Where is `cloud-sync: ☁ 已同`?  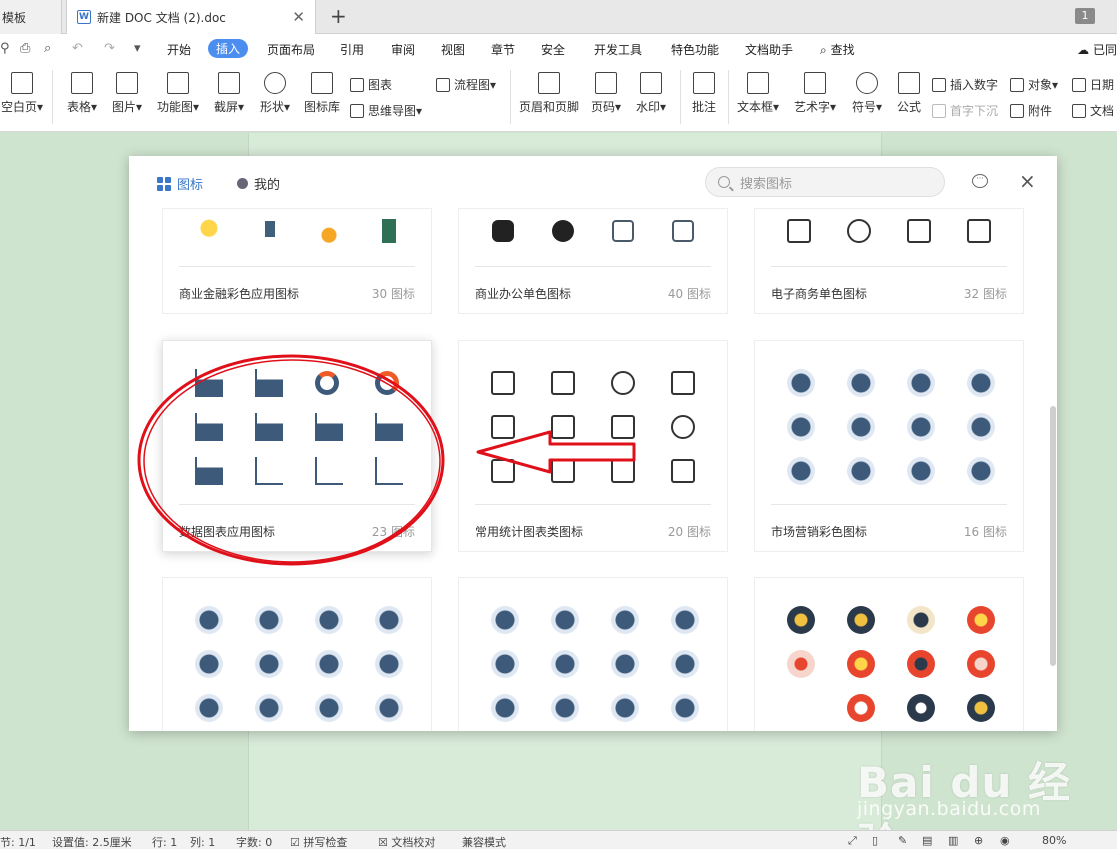 cloud-sync: ☁ 已同 is located at coordinates (1097, 49).